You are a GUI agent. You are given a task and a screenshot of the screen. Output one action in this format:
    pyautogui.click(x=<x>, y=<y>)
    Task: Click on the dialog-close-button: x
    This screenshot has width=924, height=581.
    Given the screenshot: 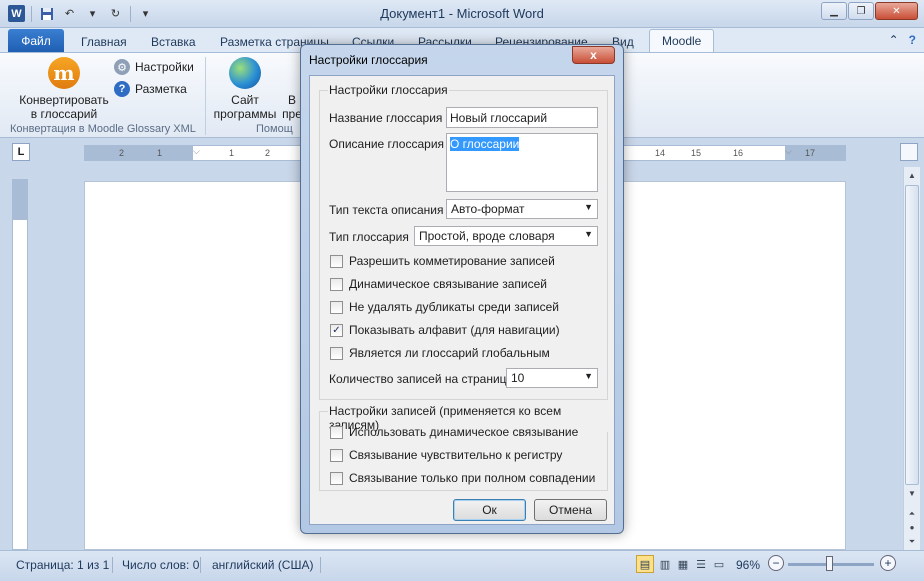 What is the action you would take?
    pyautogui.click(x=593, y=55)
    